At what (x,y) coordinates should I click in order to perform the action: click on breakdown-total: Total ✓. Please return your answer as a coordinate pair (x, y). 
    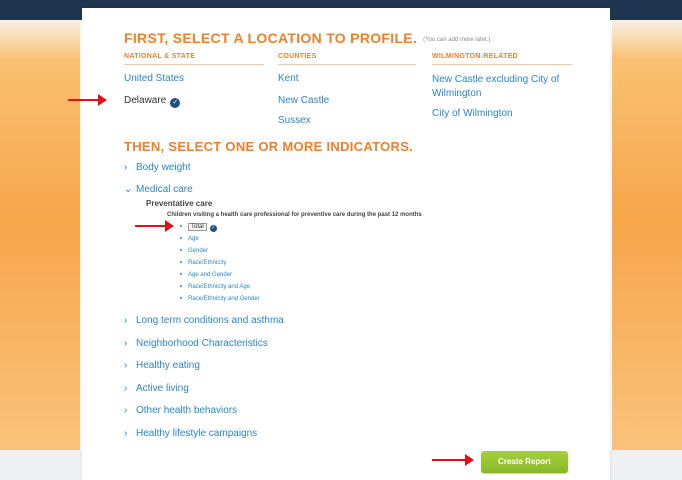
    Looking at the image, I should click on (198, 227).